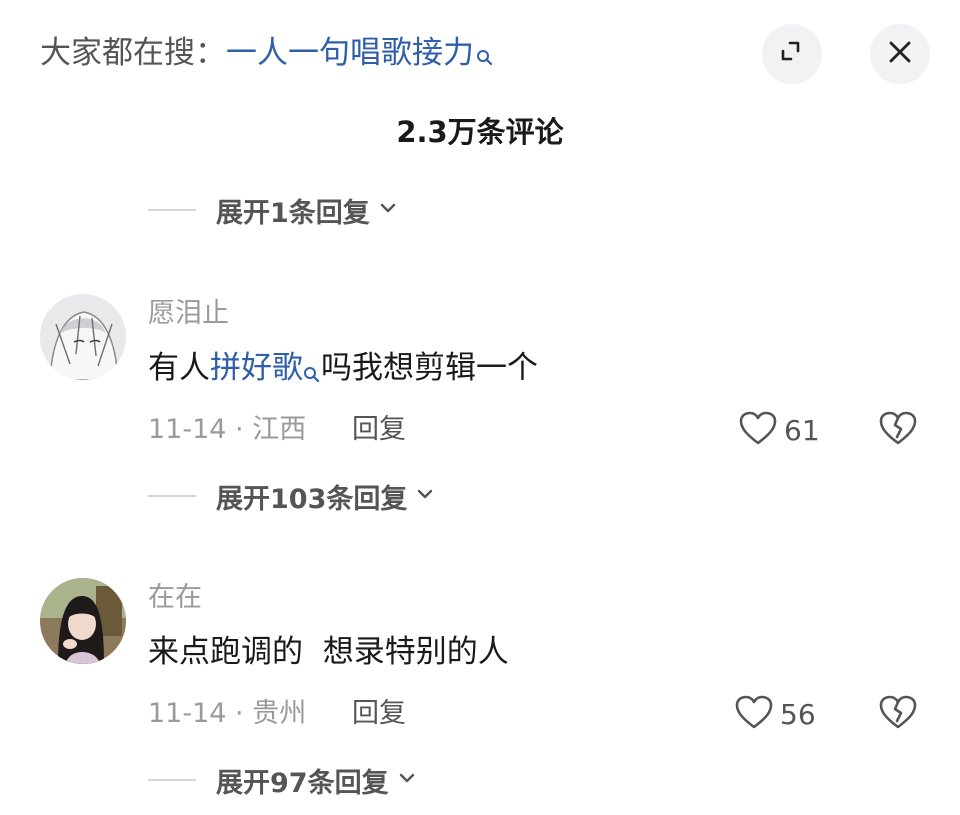 This screenshot has height=815, width=960. What do you see at coordinates (227, 713) in the screenshot?
I see `comment-date-location: 11-14 · 贵州` at bounding box center [227, 713].